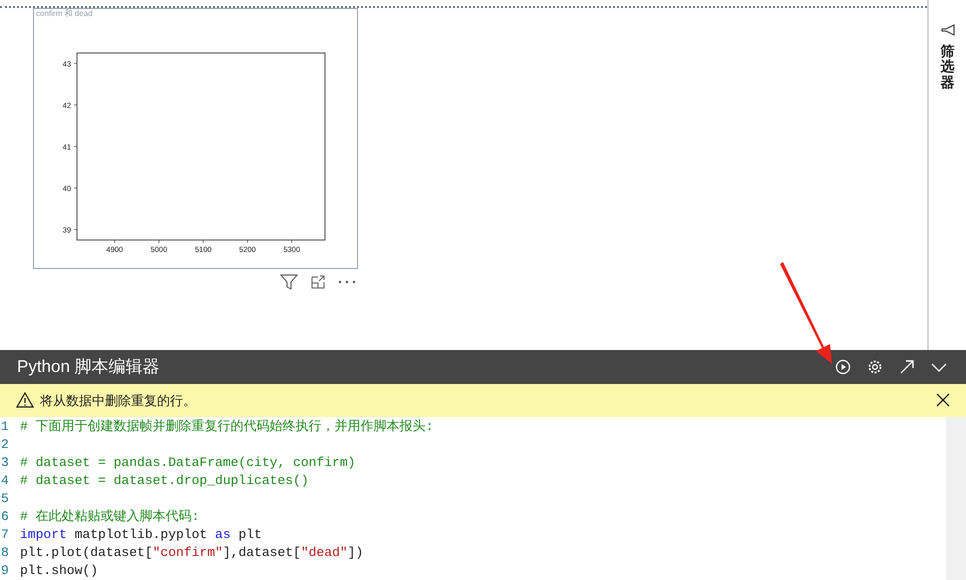 This screenshot has height=580, width=966. I want to click on editor-title: Python 脚本编辑器, so click(89, 367).